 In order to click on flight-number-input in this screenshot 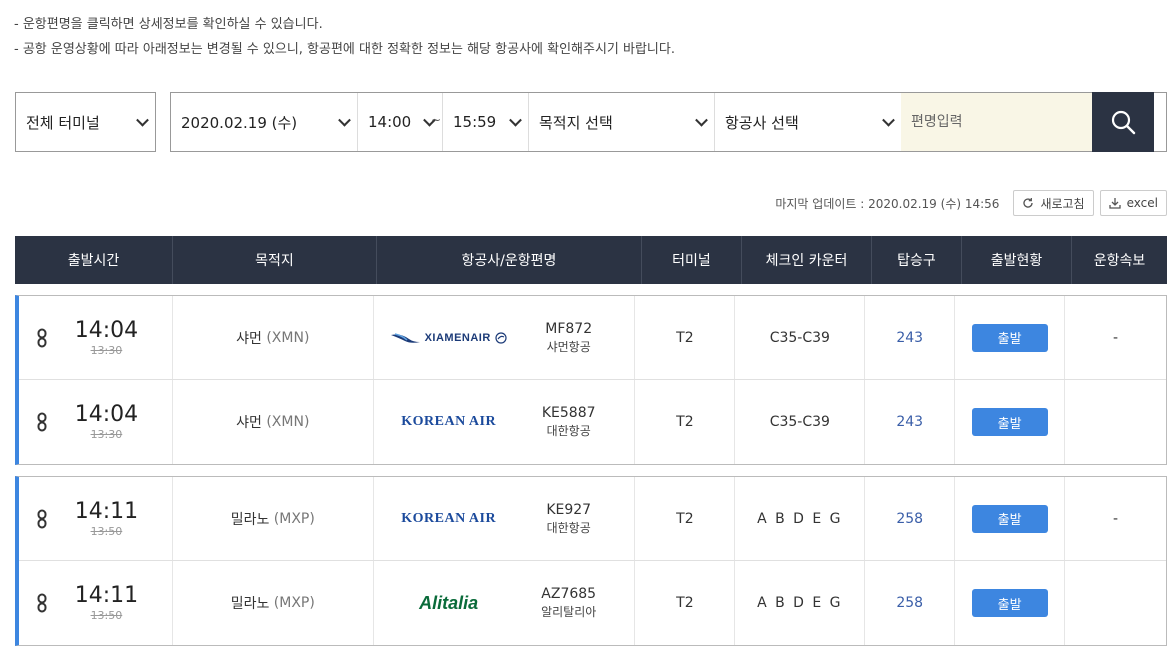, I will do `click(996, 122)`.